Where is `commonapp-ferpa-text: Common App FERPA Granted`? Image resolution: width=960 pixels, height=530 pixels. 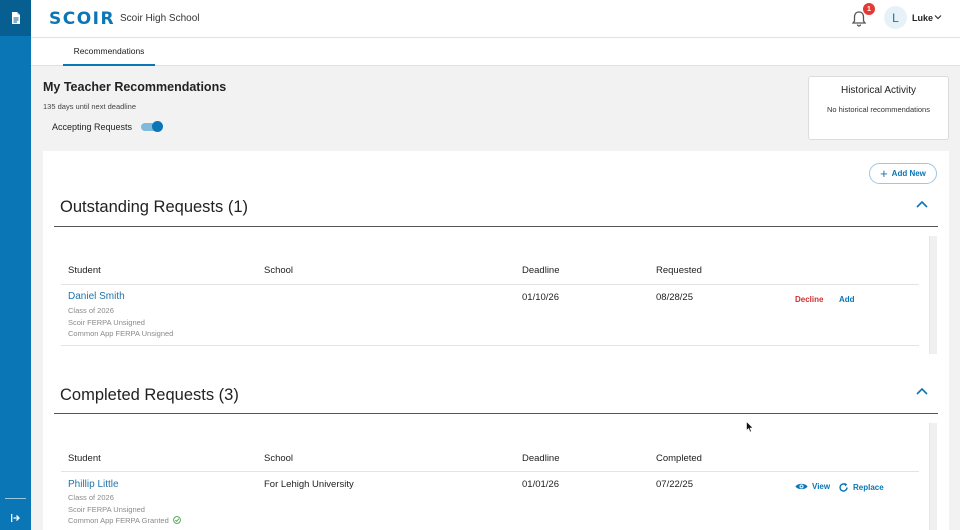 commonapp-ferpa-text: Common App FERPA Granted is located at coordinates (118, 520).